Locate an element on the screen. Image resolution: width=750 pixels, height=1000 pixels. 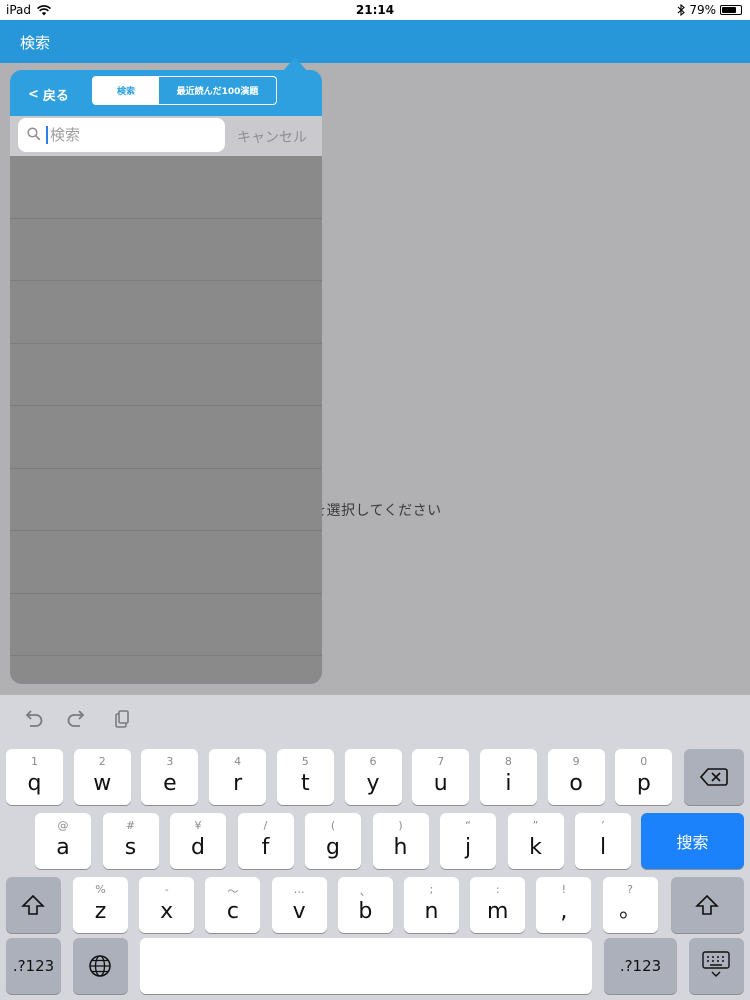
key-hint: @ is located at coordinates (63, 825).